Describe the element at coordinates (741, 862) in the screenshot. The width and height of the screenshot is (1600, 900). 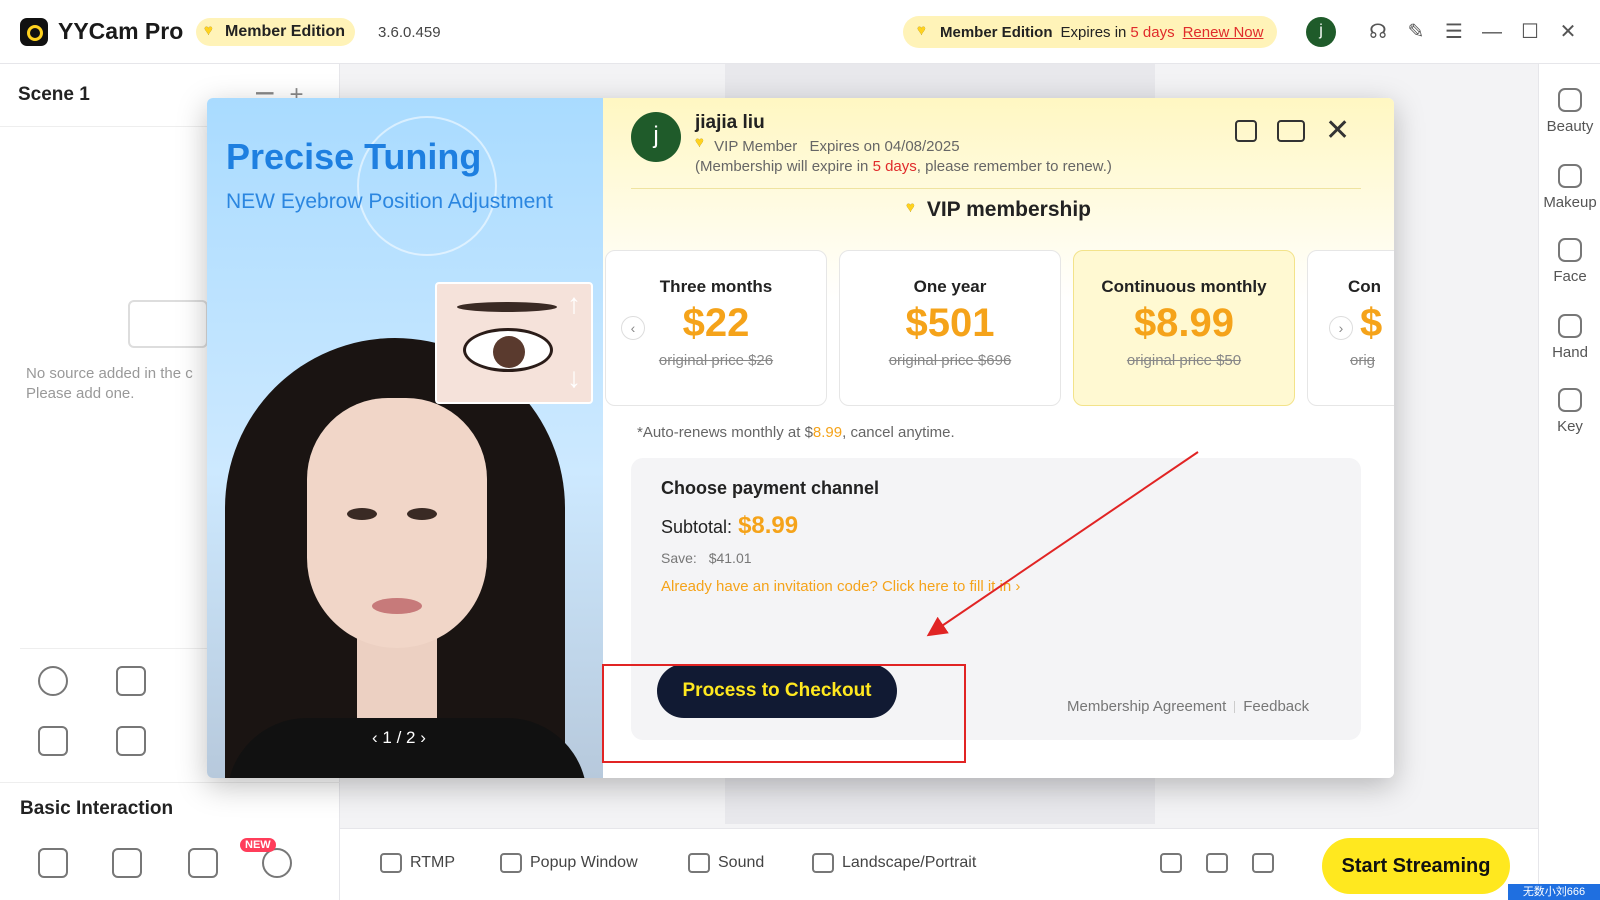
I see `sound-label: Sound` at that location.